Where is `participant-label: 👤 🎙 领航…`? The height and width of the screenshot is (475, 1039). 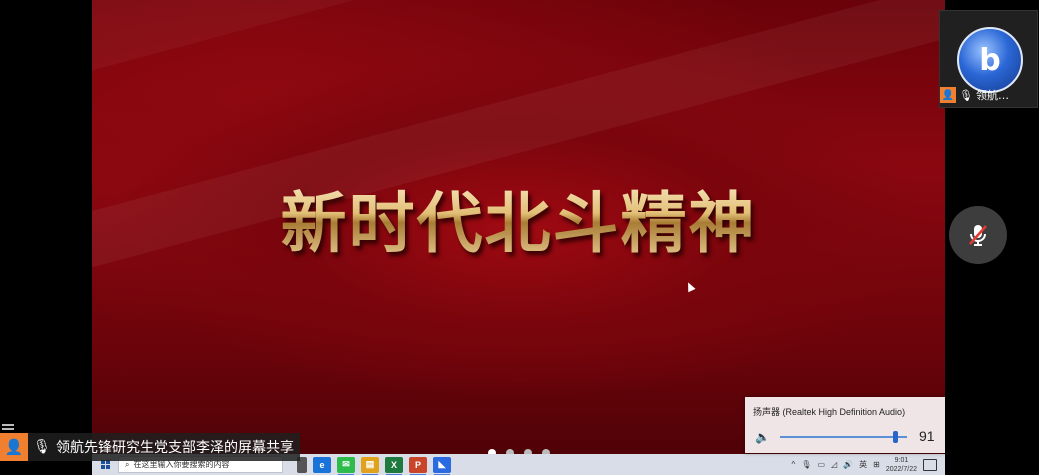 participant-label: 👤 🎙 领航… is located at coordinates (974, 95).